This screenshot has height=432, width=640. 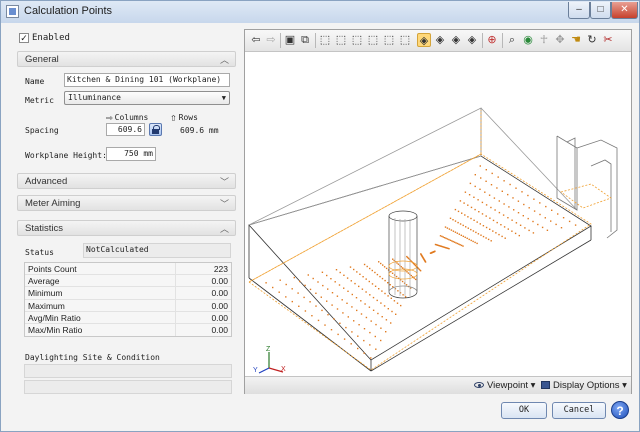 What do you see at coordinates (341, 40) in the screenshot?
I see `view-cube-back-icon: ⬚` at bounding box center [341, 40].